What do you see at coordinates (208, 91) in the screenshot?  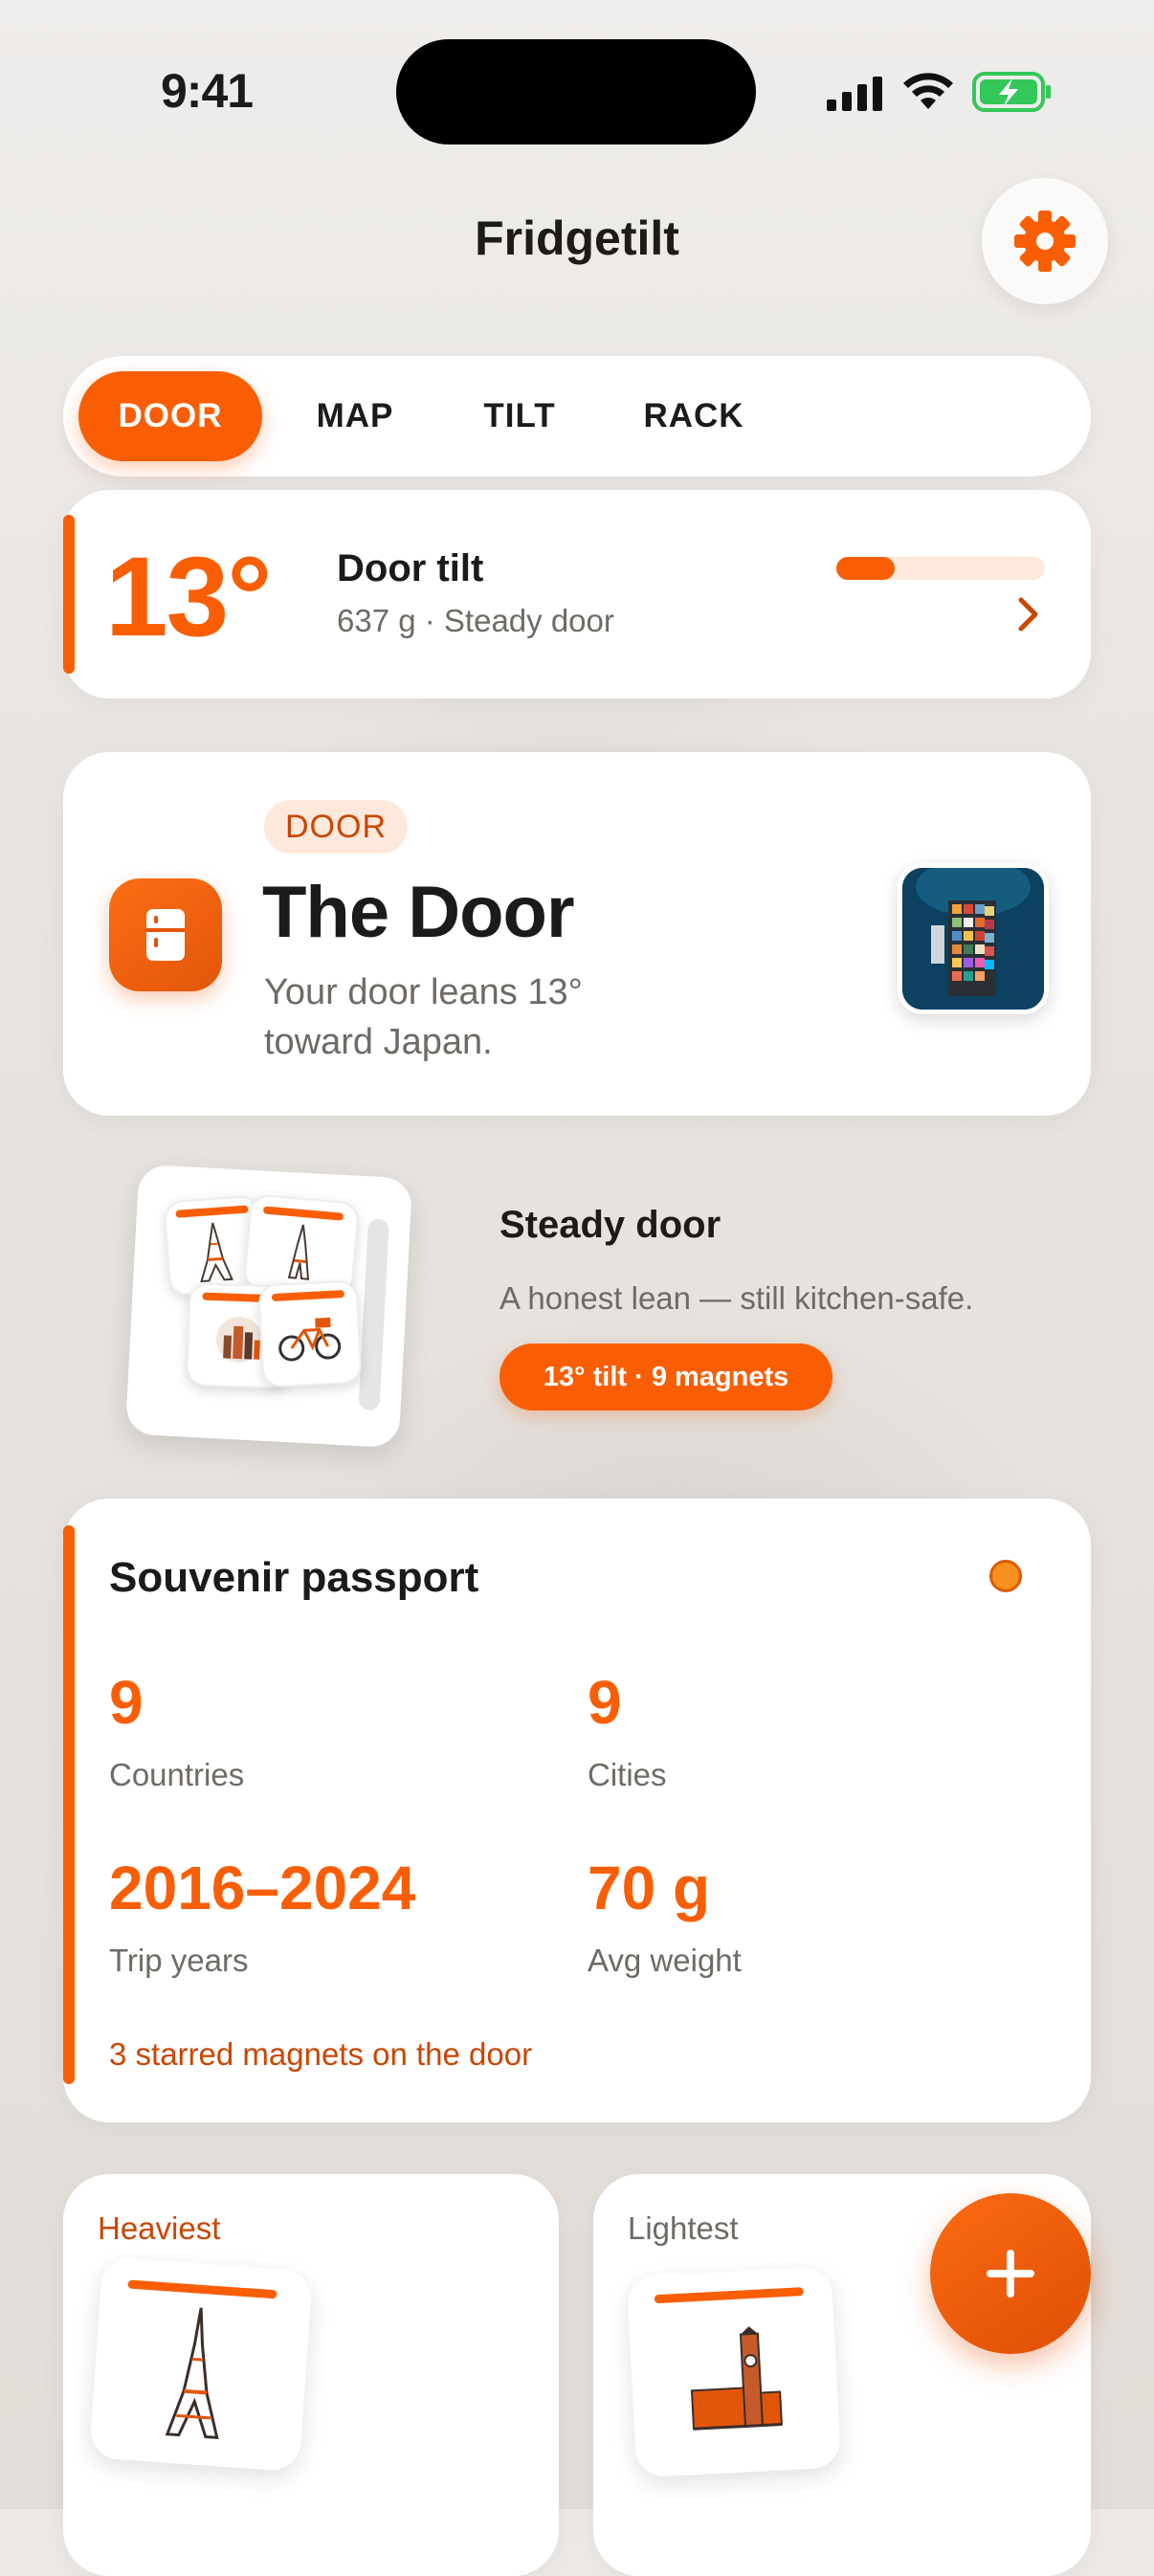 I see `status-time: 9:41` at bounding box center [208, 91].